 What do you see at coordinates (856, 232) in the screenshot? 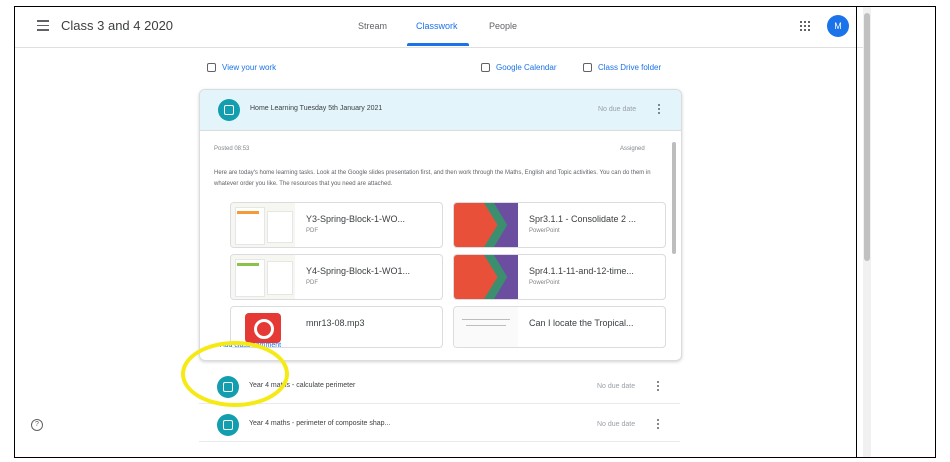
I see `divider-line` at bounding box center [856, 232].